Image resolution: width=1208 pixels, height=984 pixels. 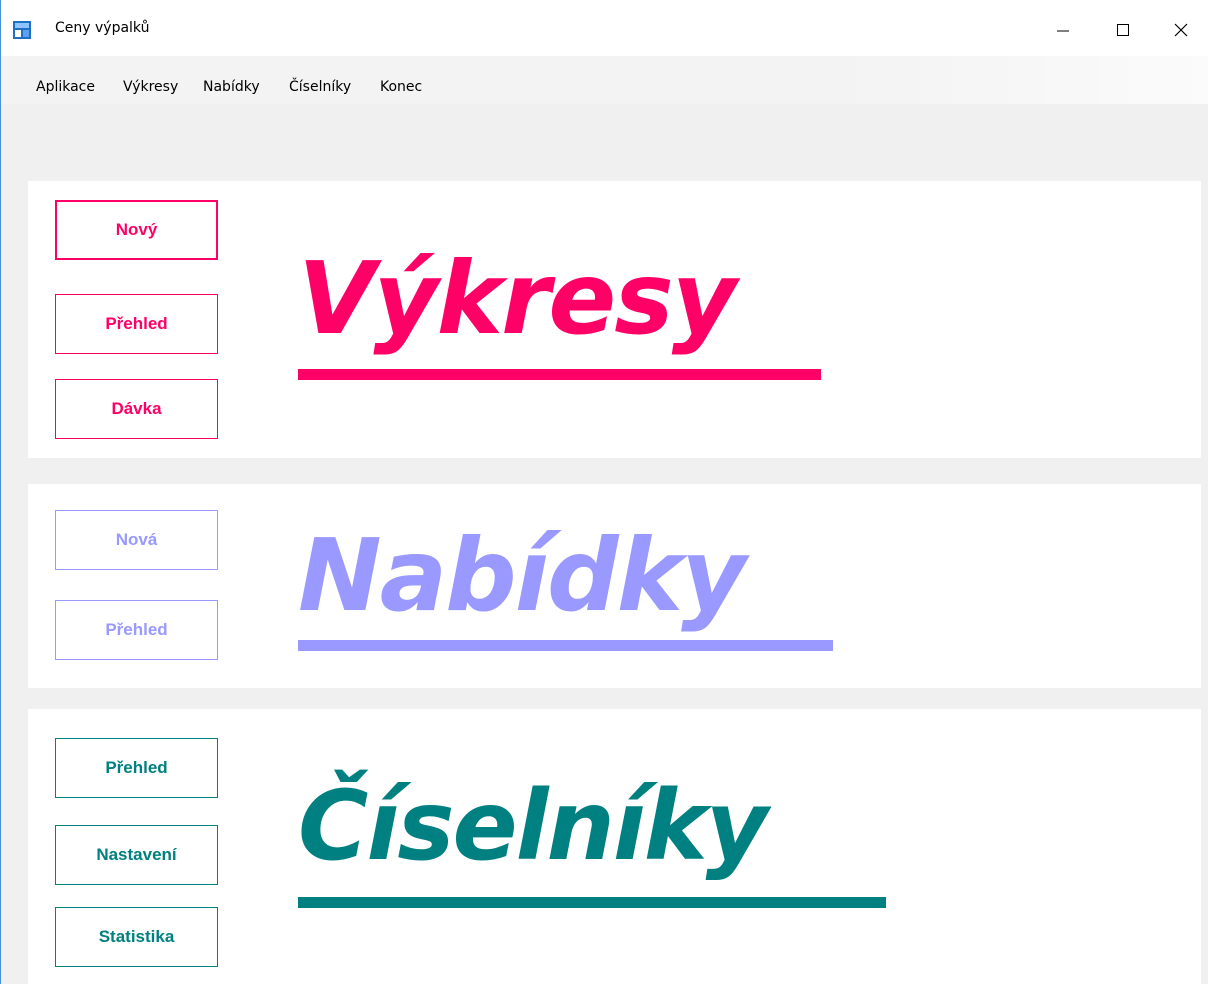 I want to click on app-icon, so click(x=22, y=30).